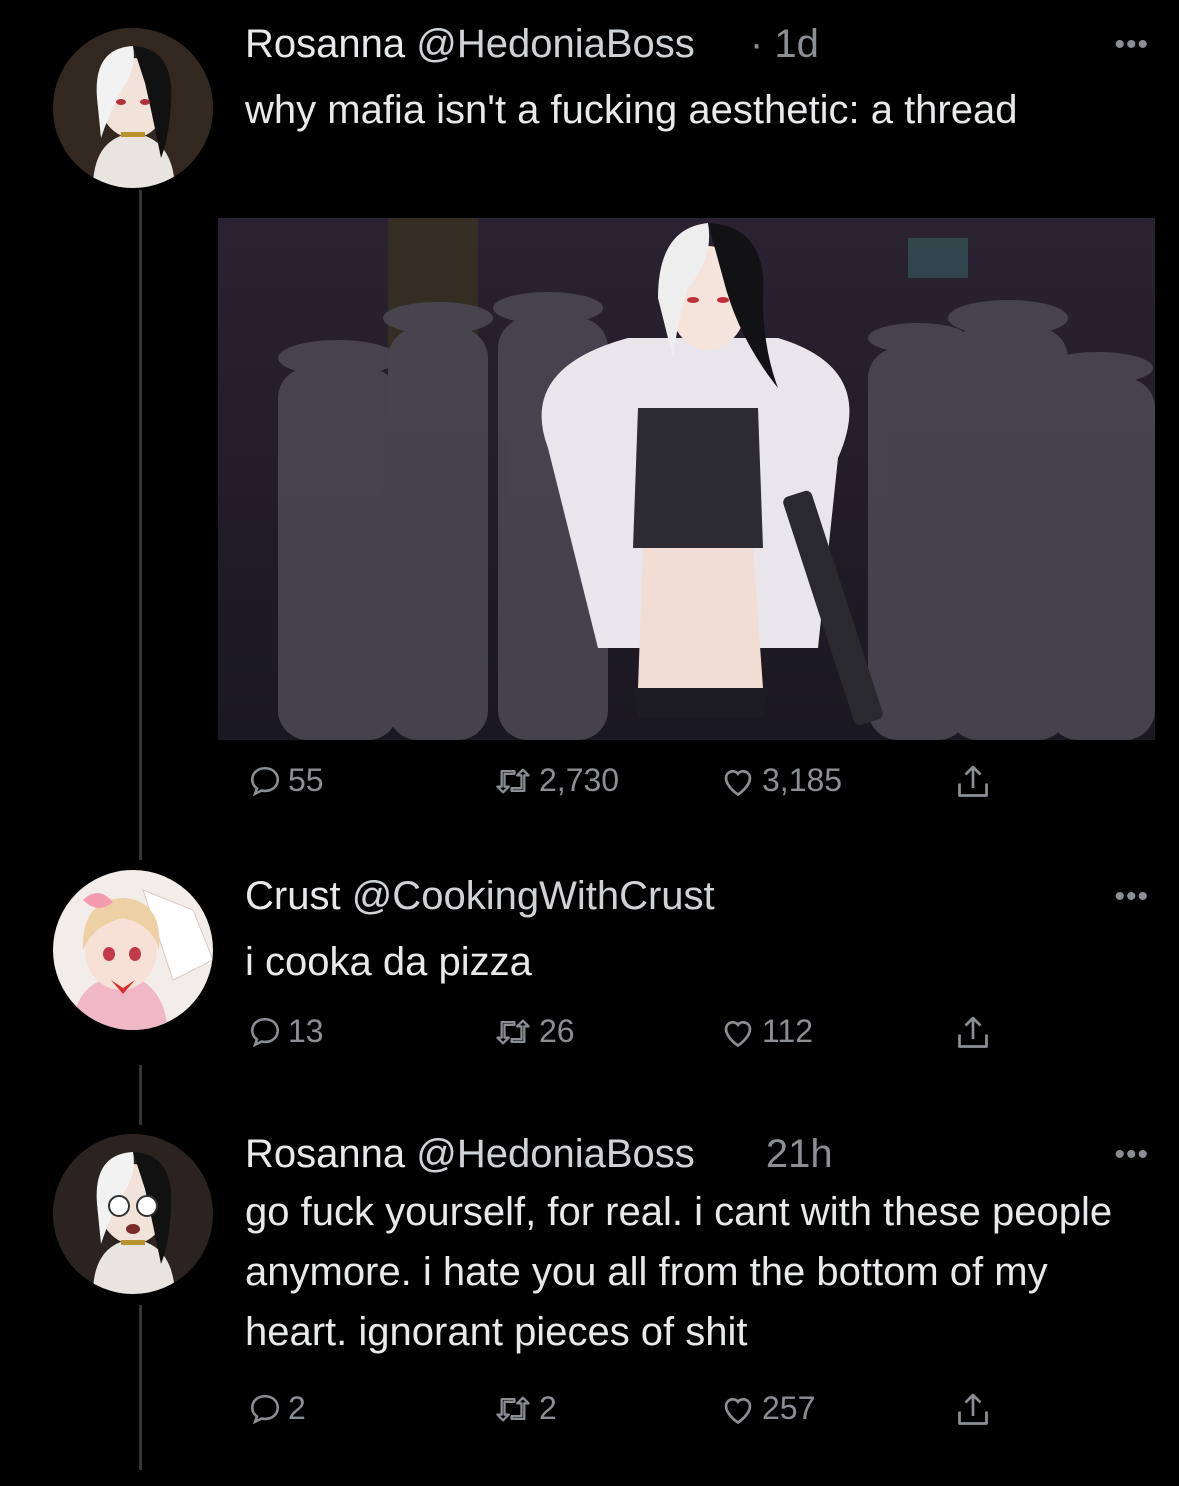 The height and width of the screenshot is (1486, 1179). What do you see at coordinates (388, 962) in the screenshot?
I see `tweet-text: i cooka da pizza` at bounding box center [388, 962].